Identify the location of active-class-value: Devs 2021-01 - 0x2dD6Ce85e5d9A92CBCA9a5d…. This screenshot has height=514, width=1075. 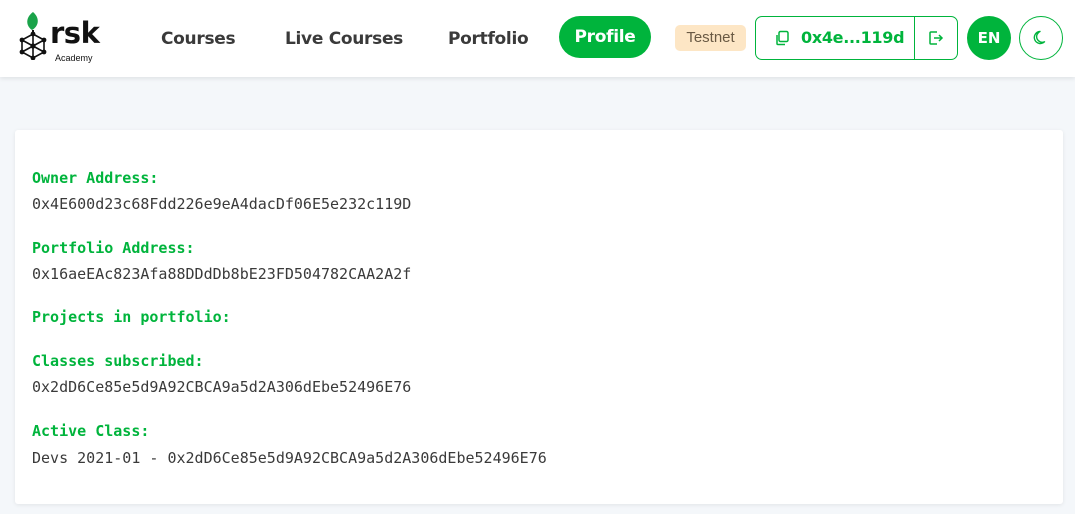
(289, 458).